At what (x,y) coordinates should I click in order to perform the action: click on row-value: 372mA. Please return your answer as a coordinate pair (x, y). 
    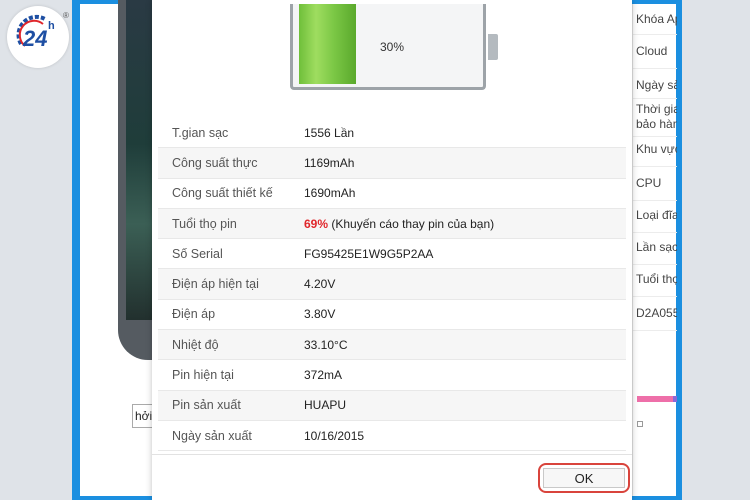
    Looking at the image, I should click on (323, 375).